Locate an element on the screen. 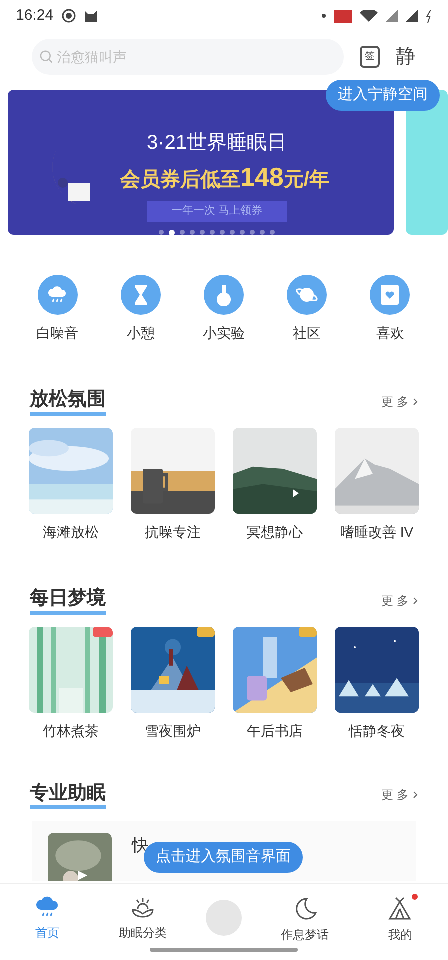 This screenshot has height=960, width=448. scene-title: 嗜睡改善 IV is located at coordinates (377, 532).